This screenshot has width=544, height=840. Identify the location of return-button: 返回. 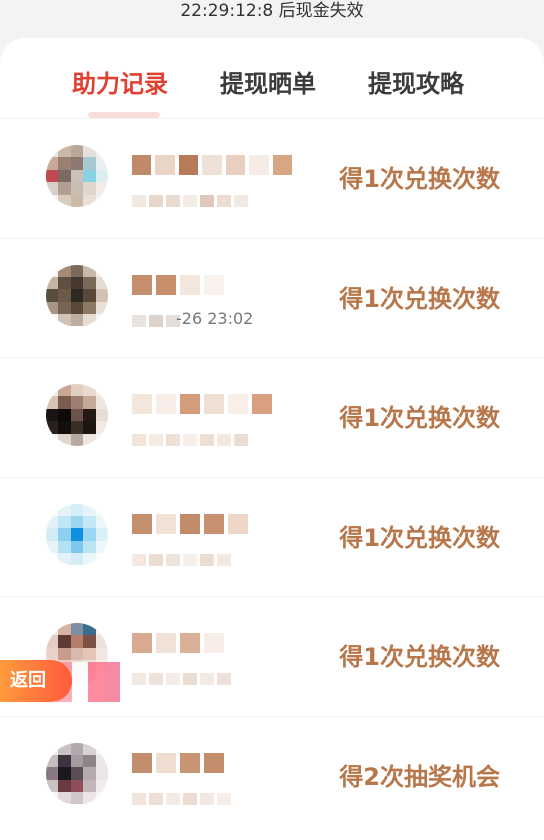
(36, 681).